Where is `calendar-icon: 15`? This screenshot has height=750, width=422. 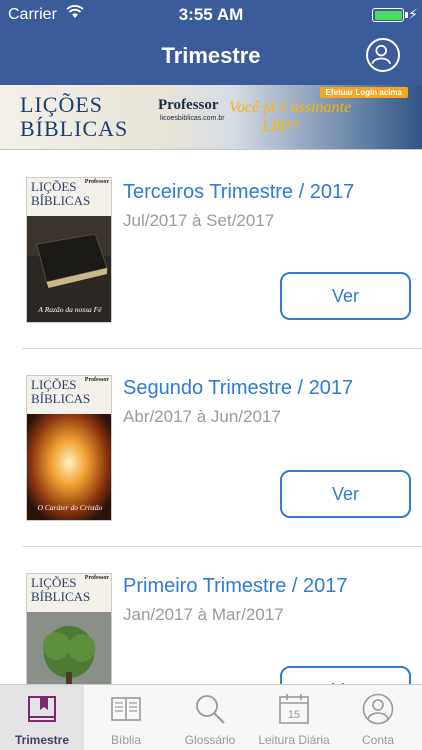 calendar-icon: 15 is located at coordinates (294, 709).